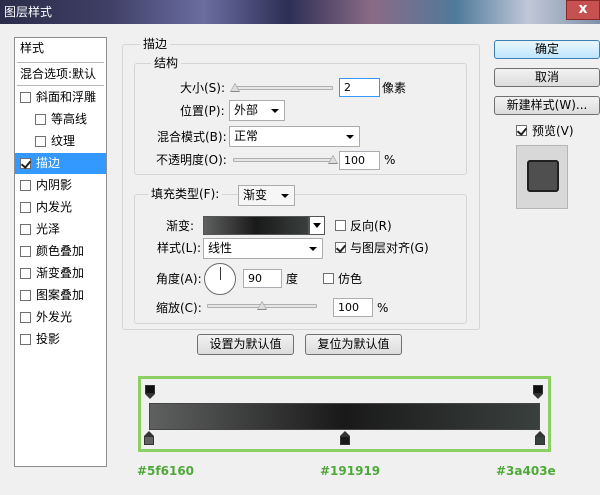 The width and height of the screenshot is (600, 495). I want to click on sidebar-item: 内发光, so click(60, 207).